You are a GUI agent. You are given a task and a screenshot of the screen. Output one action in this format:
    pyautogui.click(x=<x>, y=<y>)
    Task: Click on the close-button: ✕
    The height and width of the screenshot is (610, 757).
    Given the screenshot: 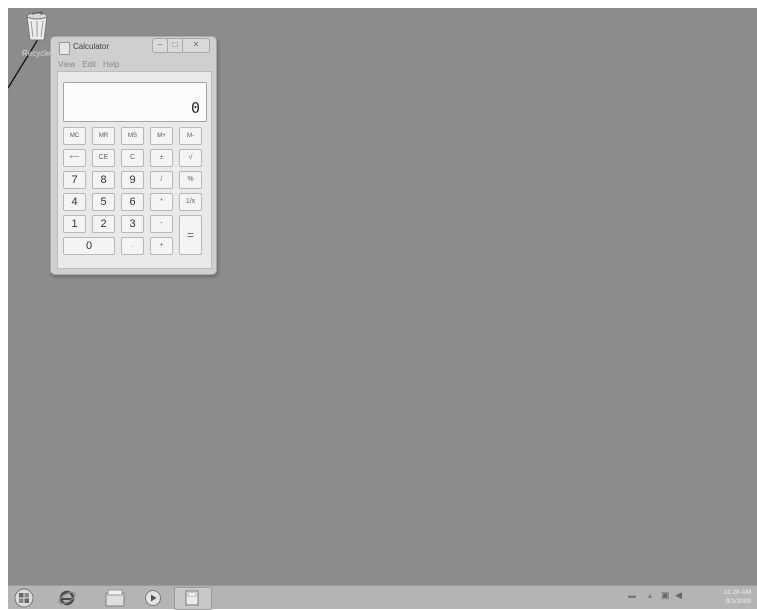 What is the action you would take?
    pyautogui.click(x=196, y=45)
    